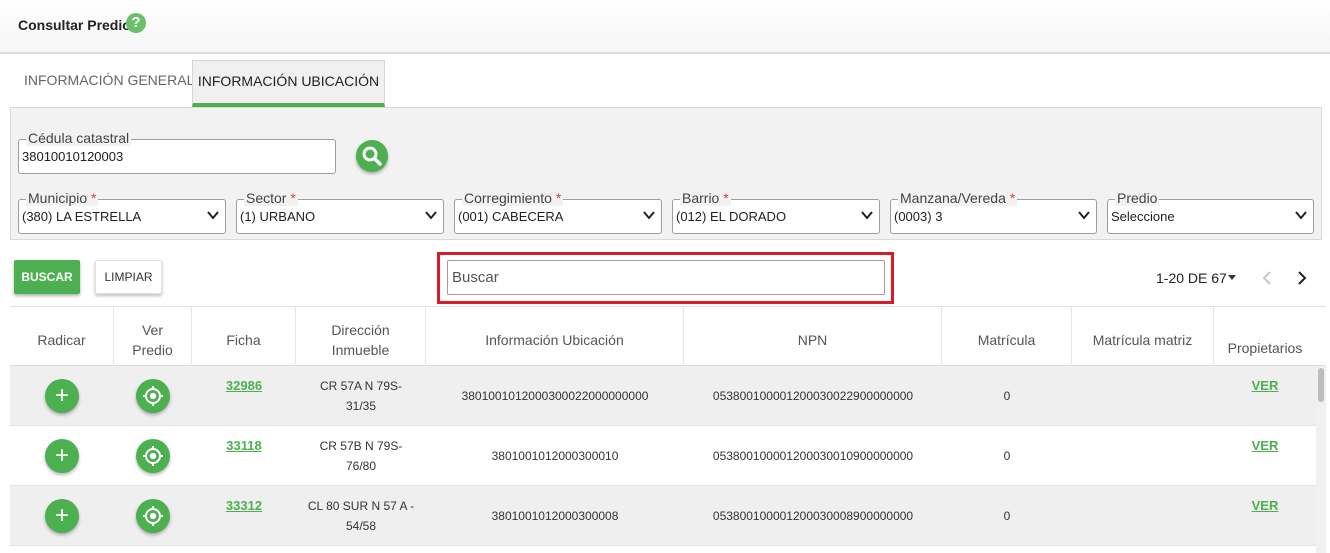 Image resolution: width=1330 pixels, height=553 pixels. Describe the element at coordinates (47, 277) in the screenshot. I see `buscar-button: BUSCAR` at that location.